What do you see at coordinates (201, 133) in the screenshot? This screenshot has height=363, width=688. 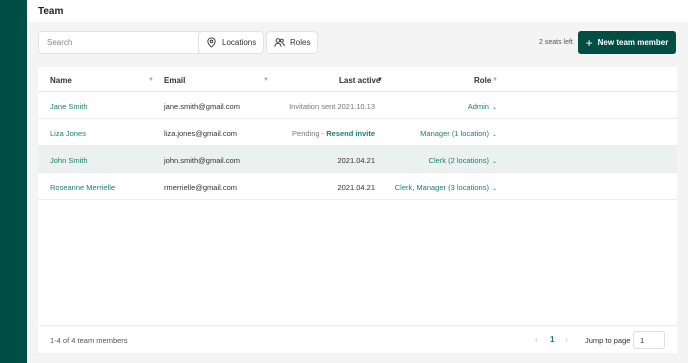 I see `member-email: liza.jones@gmail.com` at bounding box center [201, 133].